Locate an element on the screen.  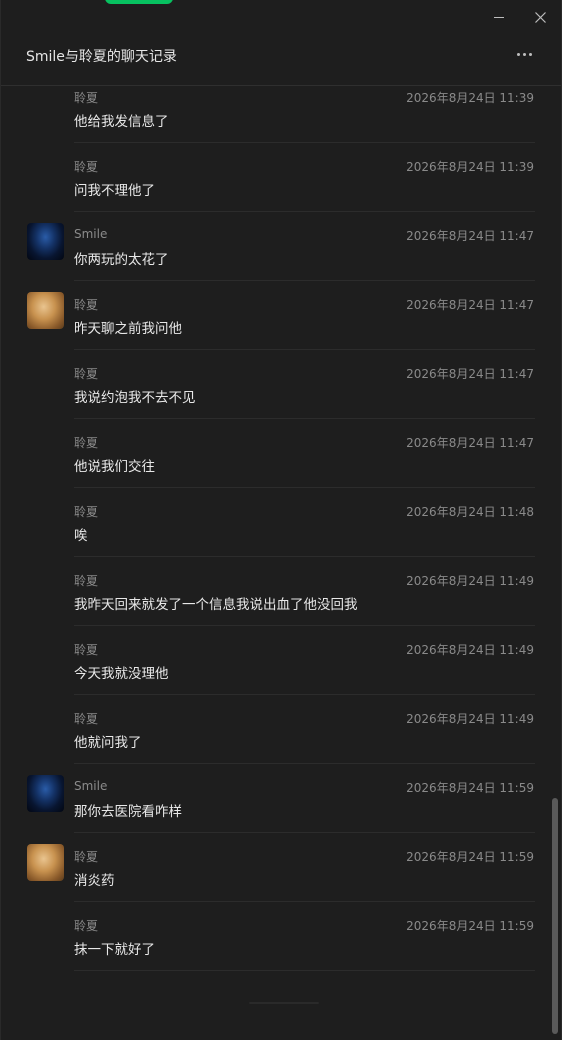
message-item: 聆夏 2026年8月24日 11:47 我说约泡我不去不见 is located at coordinates (275, 384).